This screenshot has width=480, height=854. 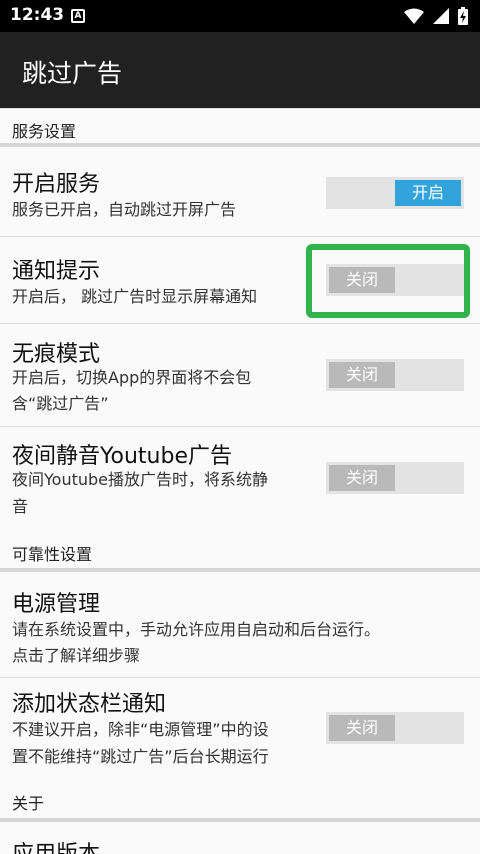 I want to click on status-bar: 12:43 A, so click(x=240, y=16).